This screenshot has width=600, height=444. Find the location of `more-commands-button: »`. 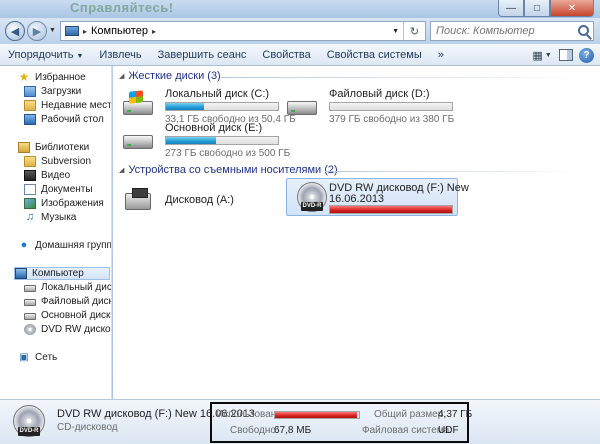

more-commands-button: » is located at coordinates (441, 55).